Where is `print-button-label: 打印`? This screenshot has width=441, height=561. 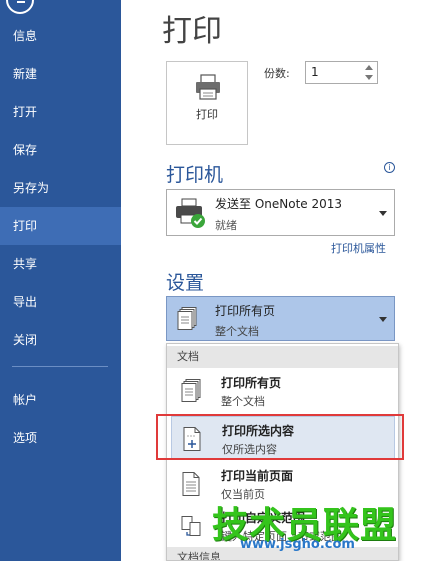
print-button-label: 打印 is located at coordinates (207, 114).